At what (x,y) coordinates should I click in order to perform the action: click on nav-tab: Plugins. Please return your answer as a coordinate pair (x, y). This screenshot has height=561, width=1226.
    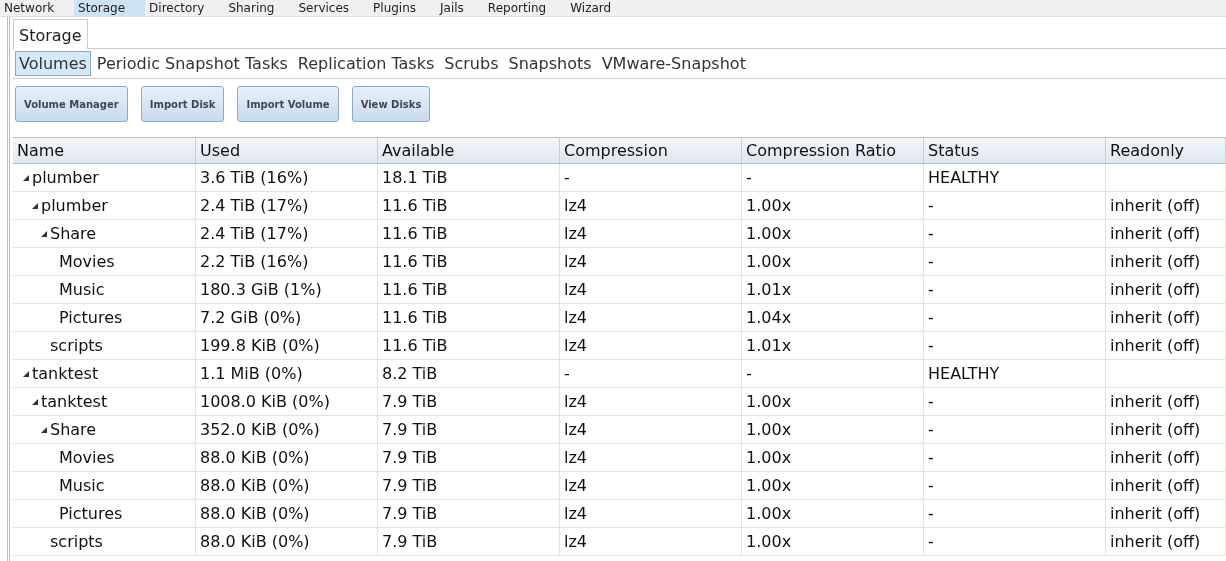
    Looking at the image, I should click on (403, 8).